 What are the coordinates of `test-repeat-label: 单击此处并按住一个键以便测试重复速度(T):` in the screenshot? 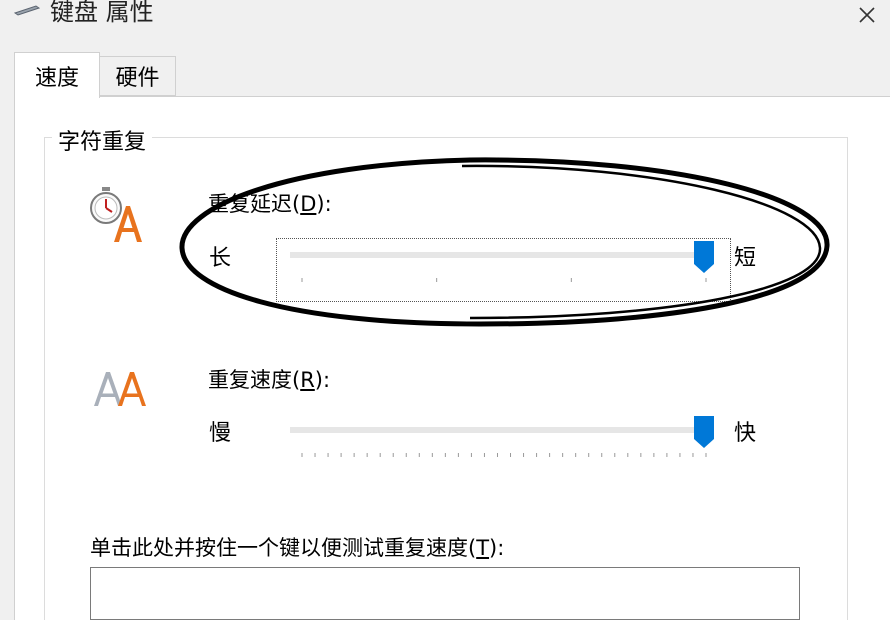 It's located at (297, 548).